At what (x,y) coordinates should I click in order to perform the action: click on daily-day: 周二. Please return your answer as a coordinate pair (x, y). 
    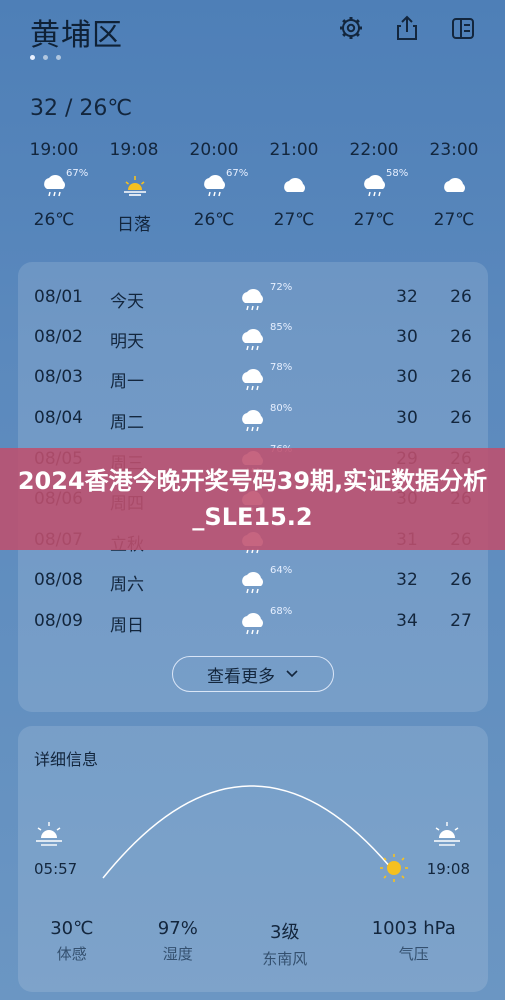
    Looking at the image, I should click on (127, 423).